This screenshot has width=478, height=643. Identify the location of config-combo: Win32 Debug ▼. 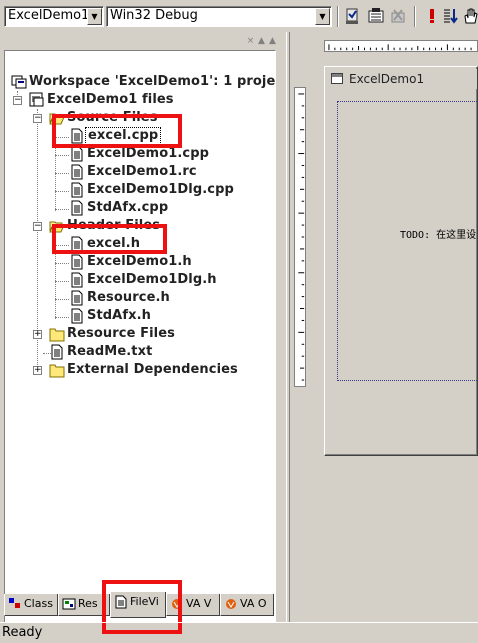
(219, 16).